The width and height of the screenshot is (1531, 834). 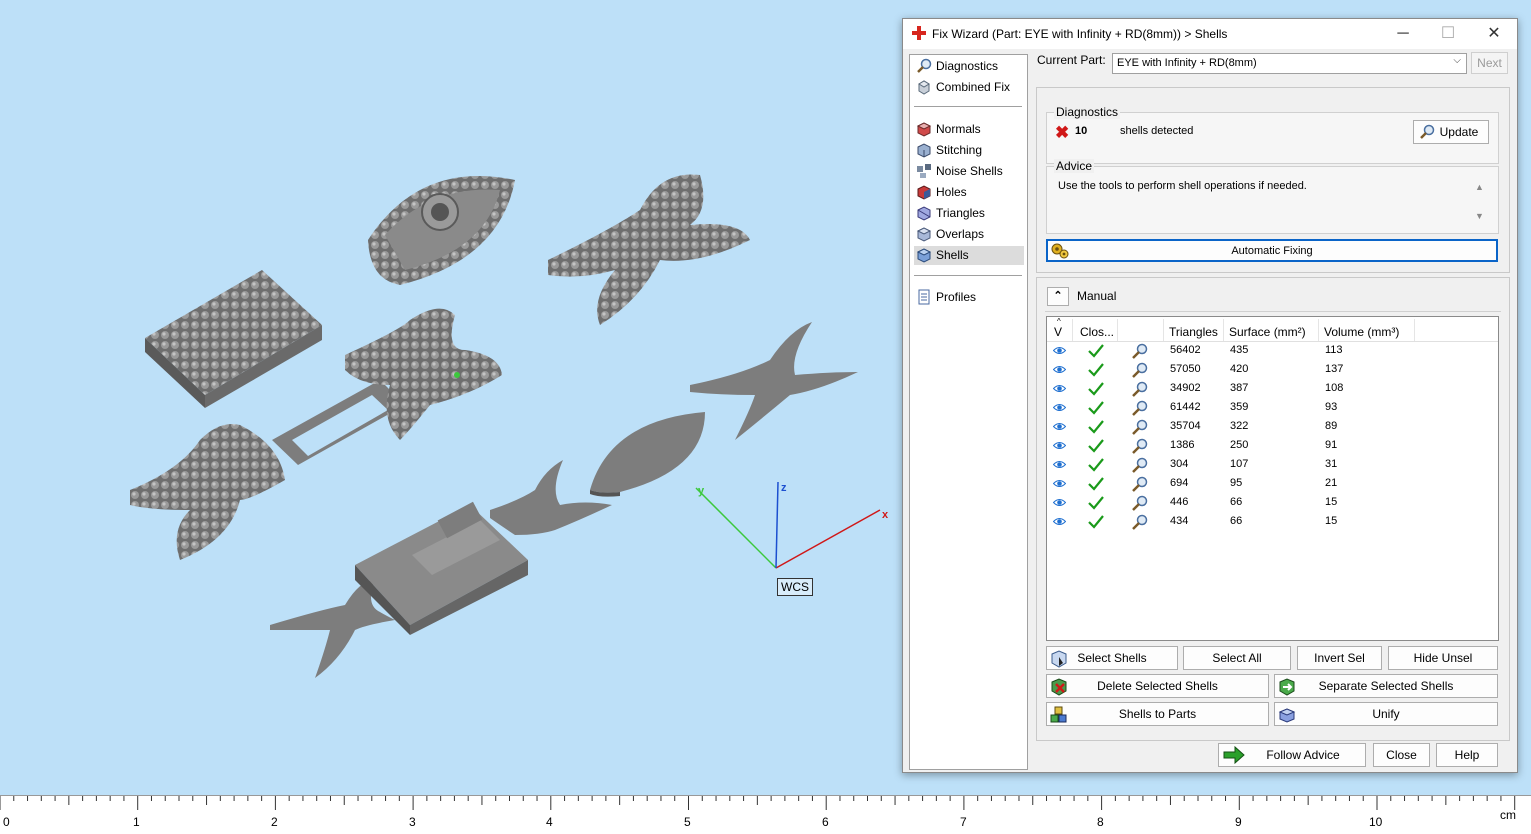 I want to click on table-row: 694 95 21, so click(x=1272, y=484).